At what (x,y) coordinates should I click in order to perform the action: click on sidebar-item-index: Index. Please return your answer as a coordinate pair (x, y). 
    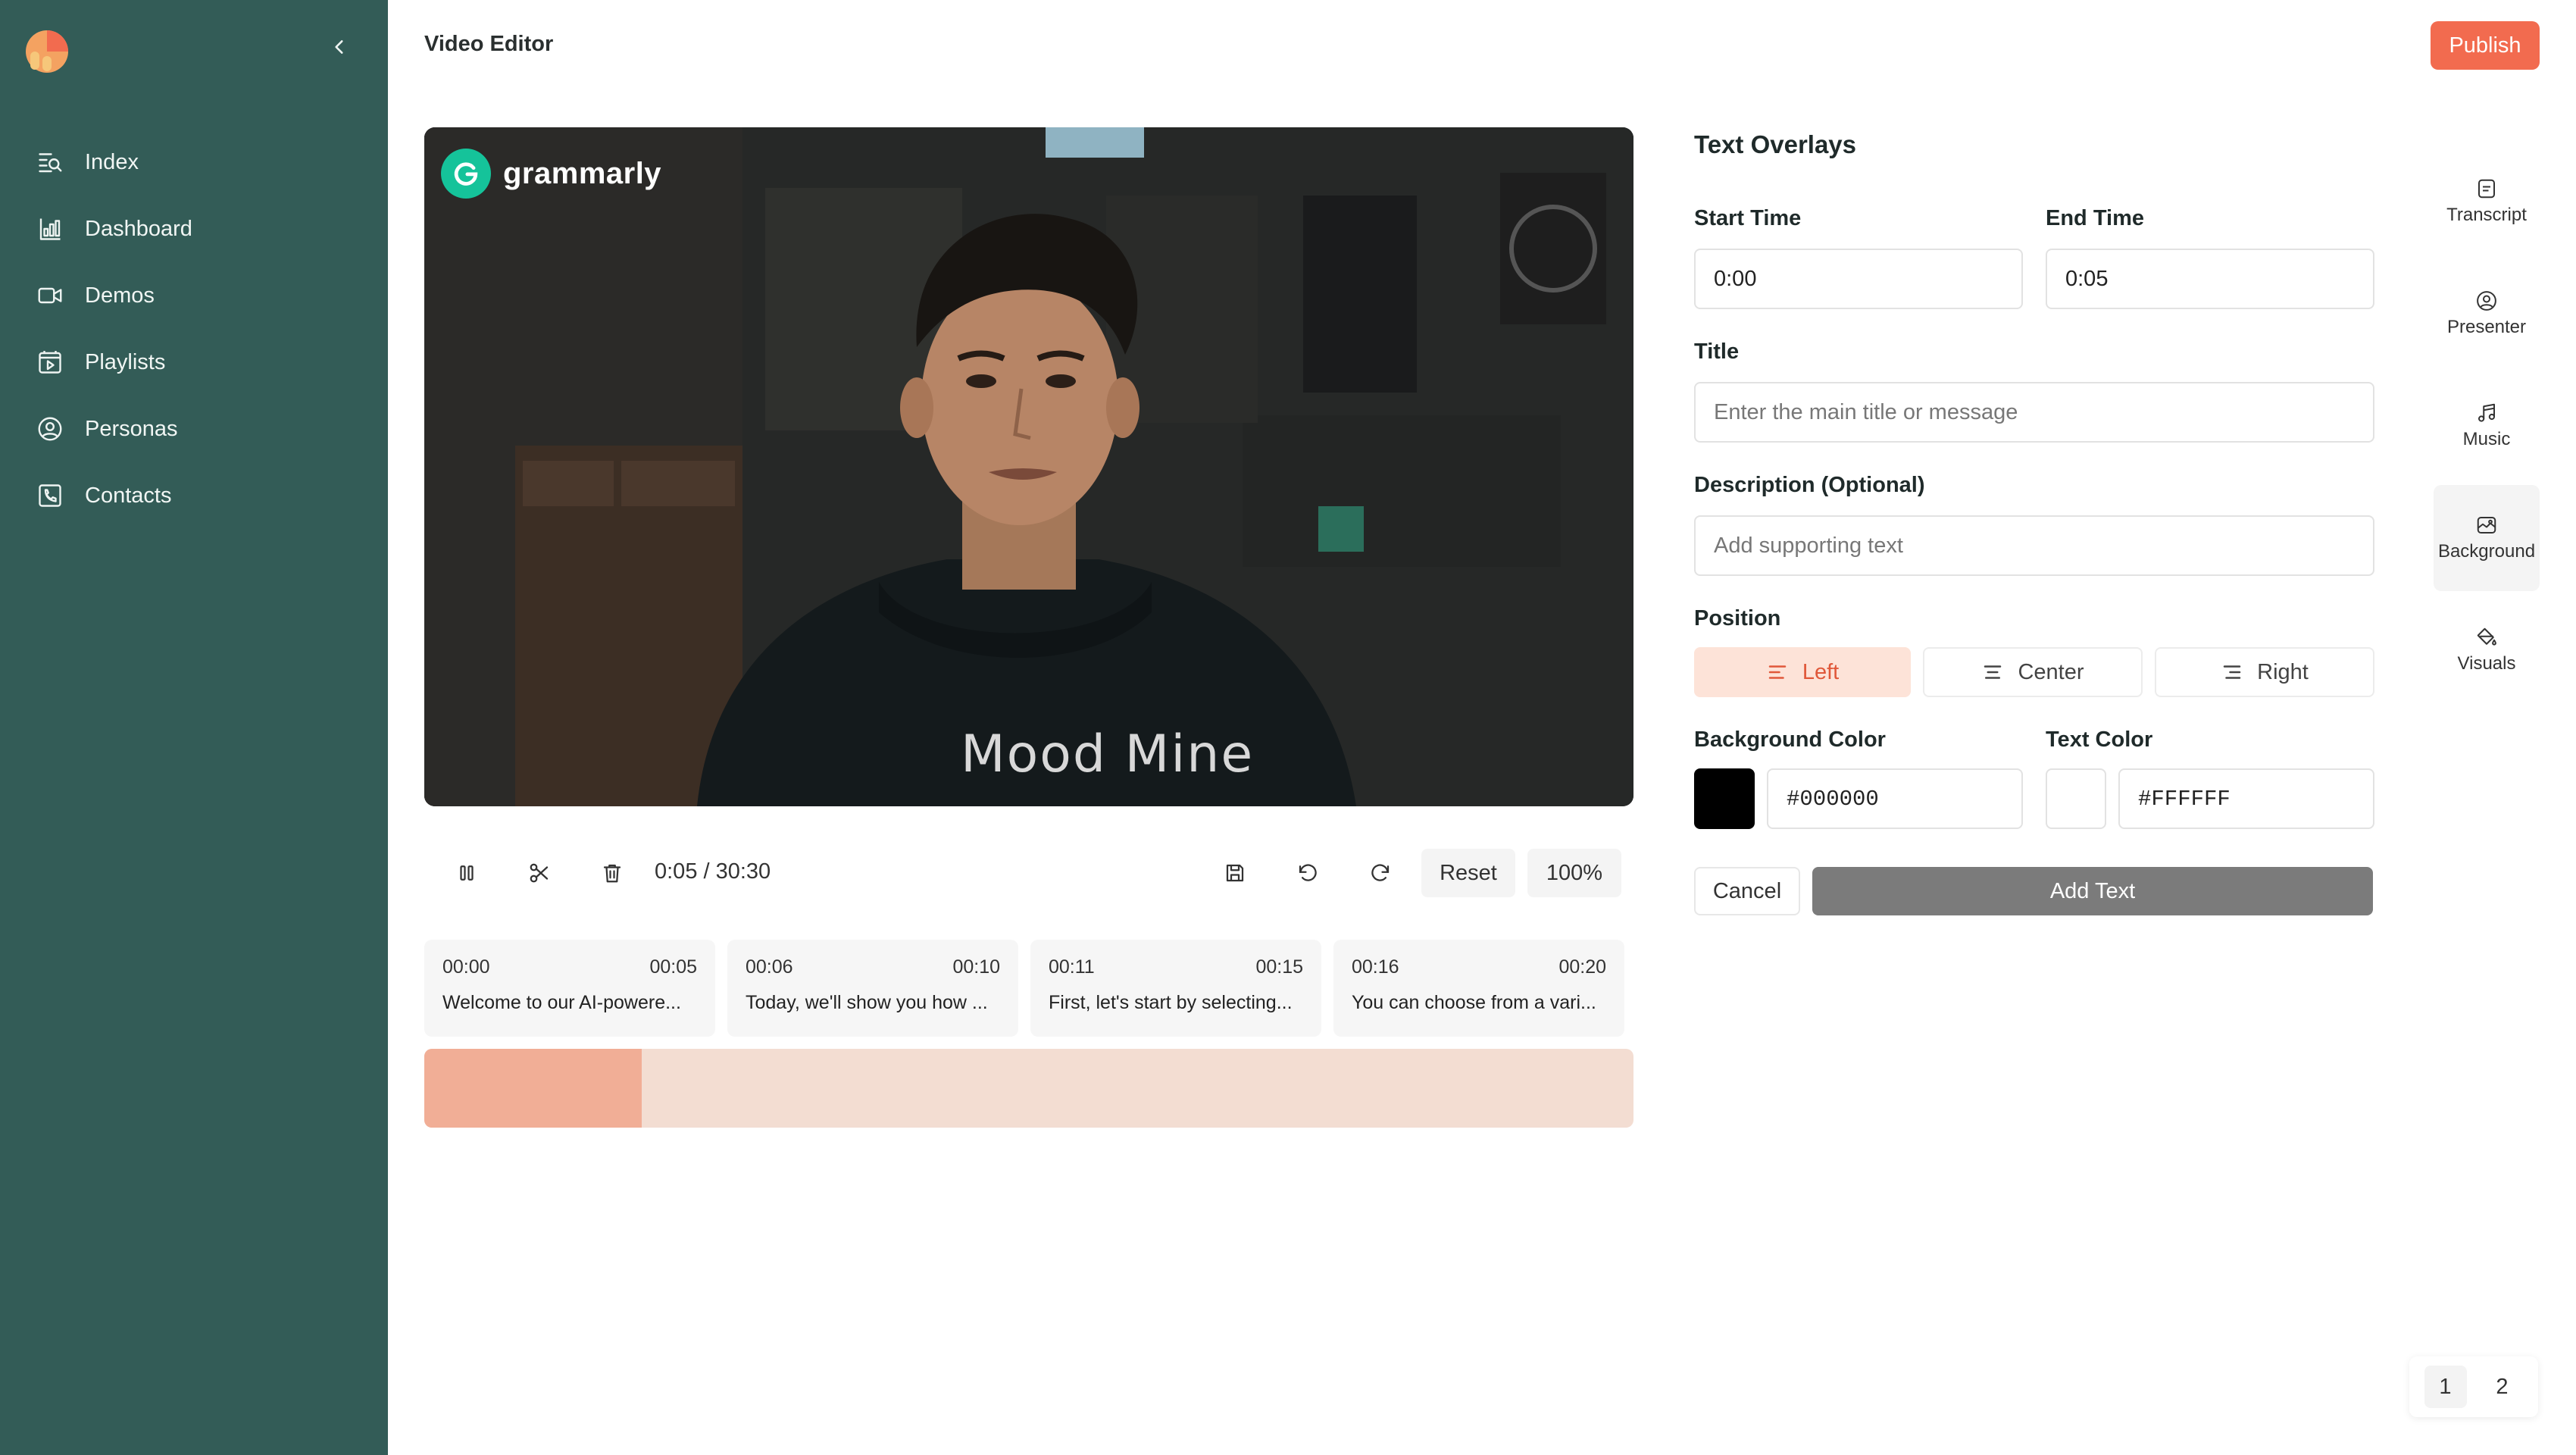
    Looking at the image, I should click on (194, 162).